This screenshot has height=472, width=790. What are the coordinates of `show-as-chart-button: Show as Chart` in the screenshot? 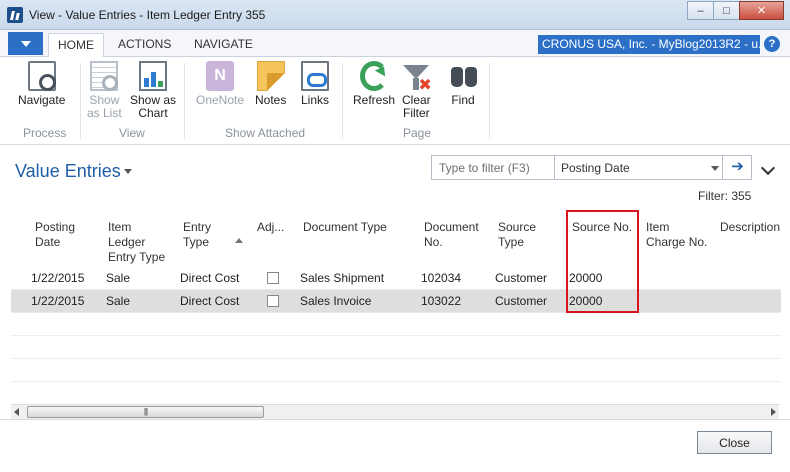 It's located at (153, 90).